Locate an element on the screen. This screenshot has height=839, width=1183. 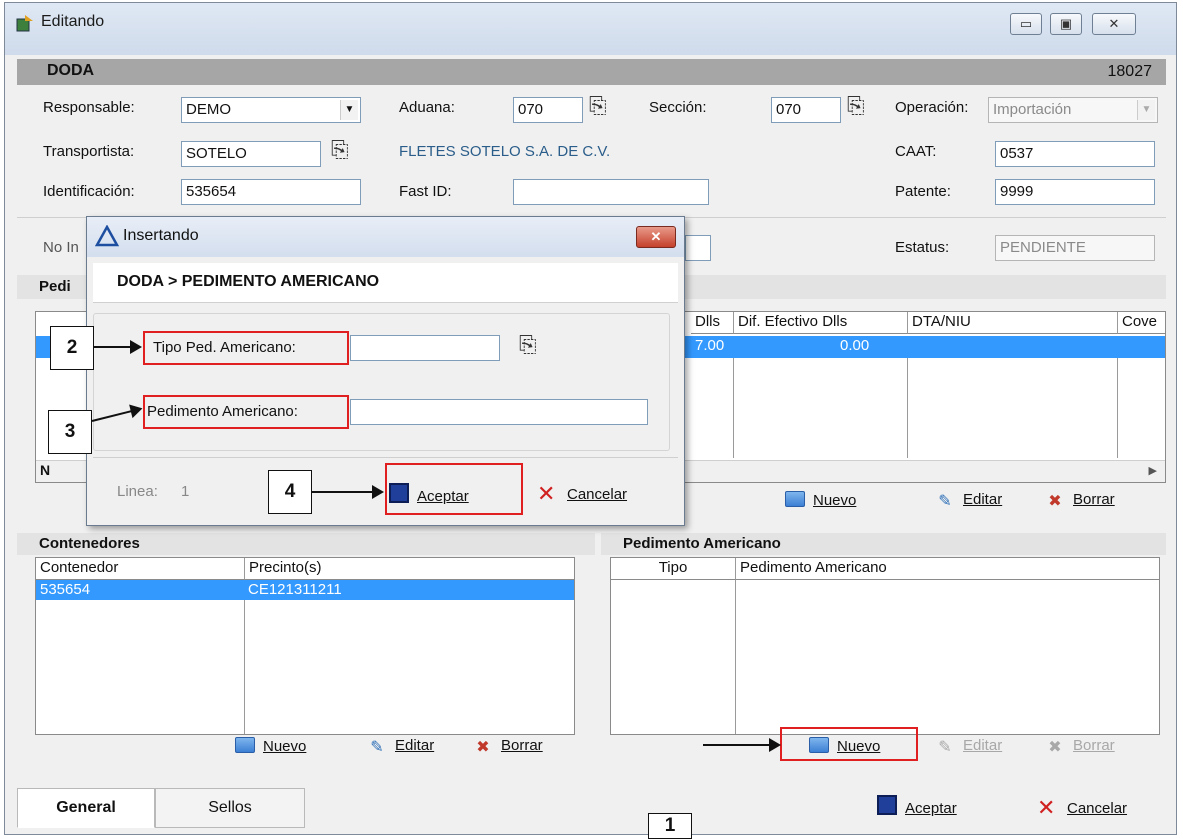
dialog-title: Insertando is located at coordinates (161, 235).